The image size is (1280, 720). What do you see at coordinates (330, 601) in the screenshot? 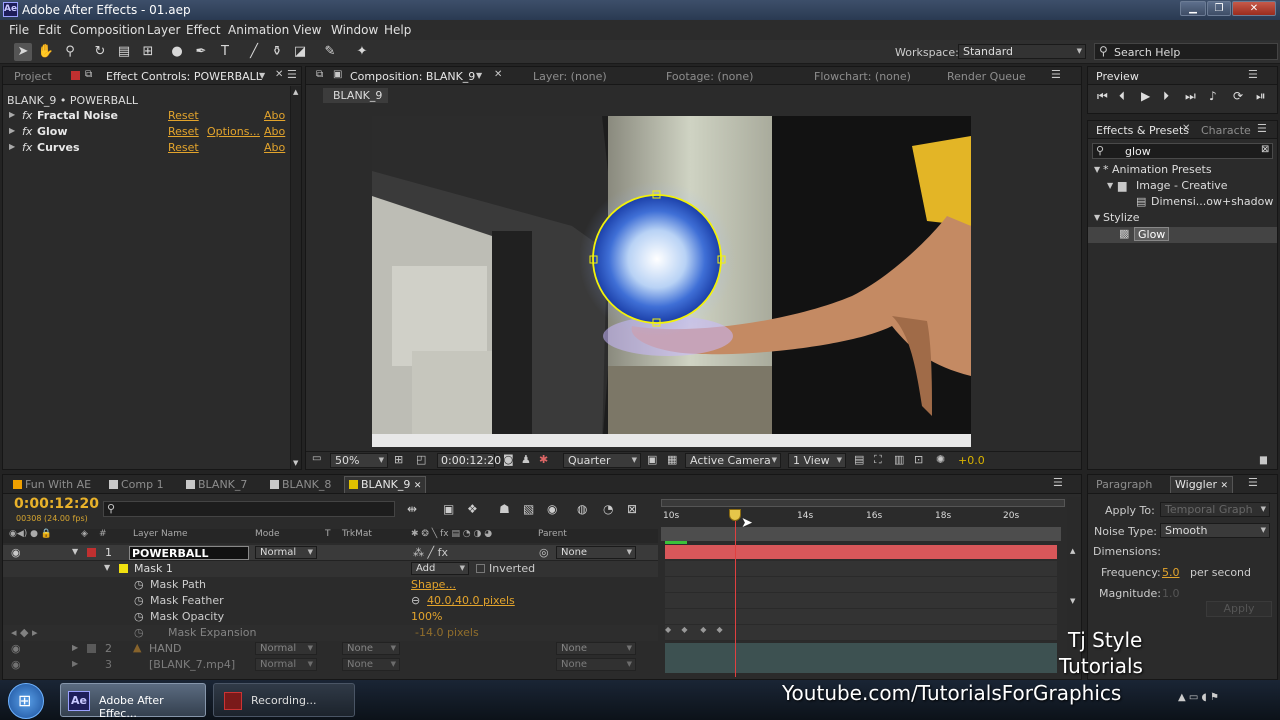
I see `mask-property-row: ◷ Mask Feather ⊖ 40.0,40.0 pixels` at bounding box center [330, 601].